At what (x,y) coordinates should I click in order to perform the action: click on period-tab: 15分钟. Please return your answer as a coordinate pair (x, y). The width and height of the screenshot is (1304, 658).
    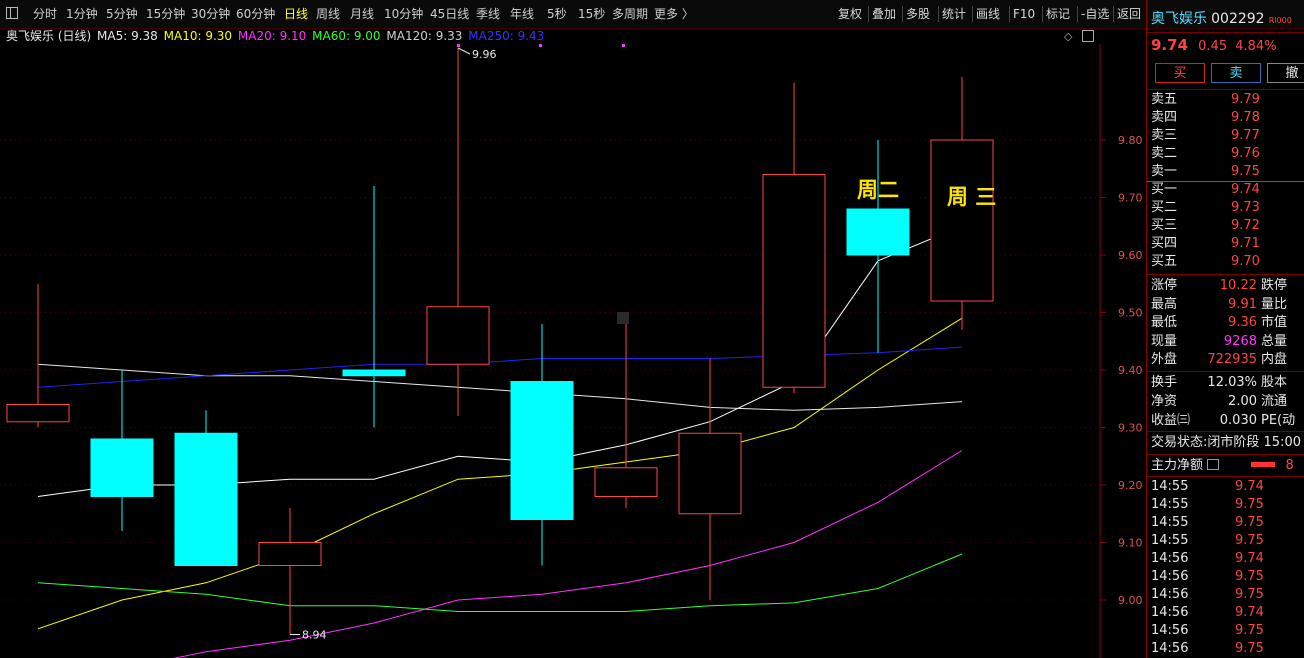
    Looking at the image, I should click on (165, 14).